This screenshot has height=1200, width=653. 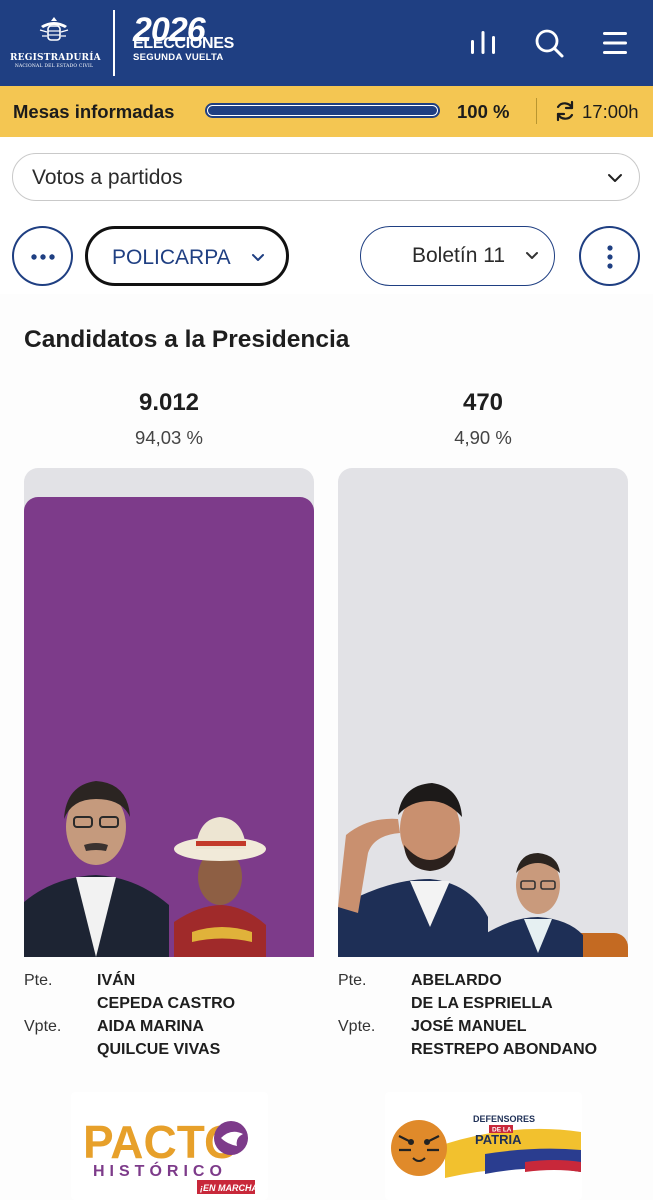 What do you see at coordinates (483, 437) in the screenshot?
I see `candidate-2-percent: 4,90 %` at bounding box center [483, 437].